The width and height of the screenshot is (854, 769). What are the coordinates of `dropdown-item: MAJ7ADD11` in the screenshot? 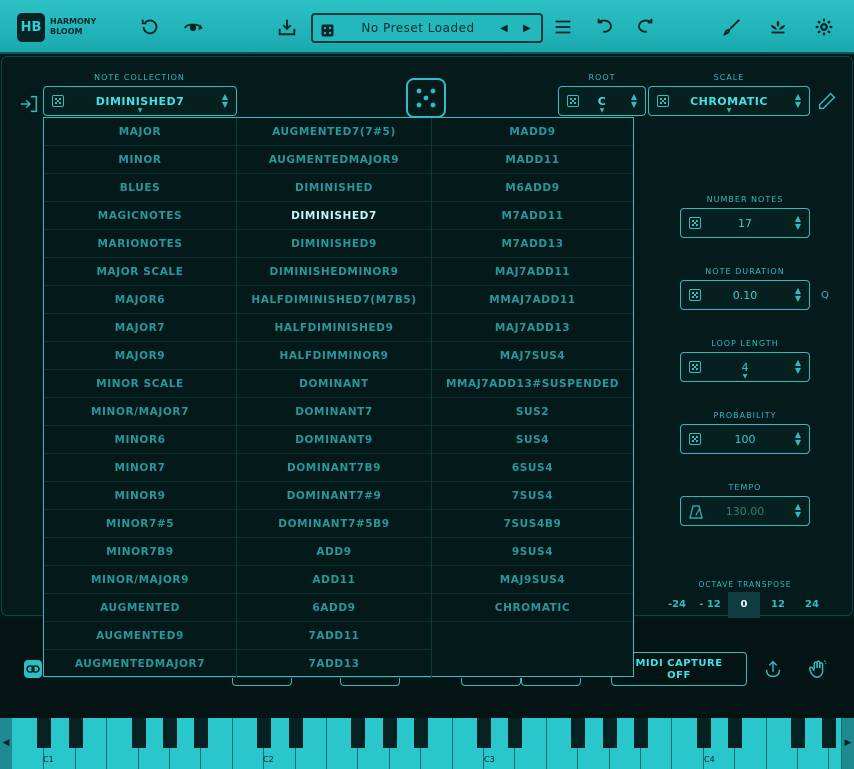 It's located at (532, 272).